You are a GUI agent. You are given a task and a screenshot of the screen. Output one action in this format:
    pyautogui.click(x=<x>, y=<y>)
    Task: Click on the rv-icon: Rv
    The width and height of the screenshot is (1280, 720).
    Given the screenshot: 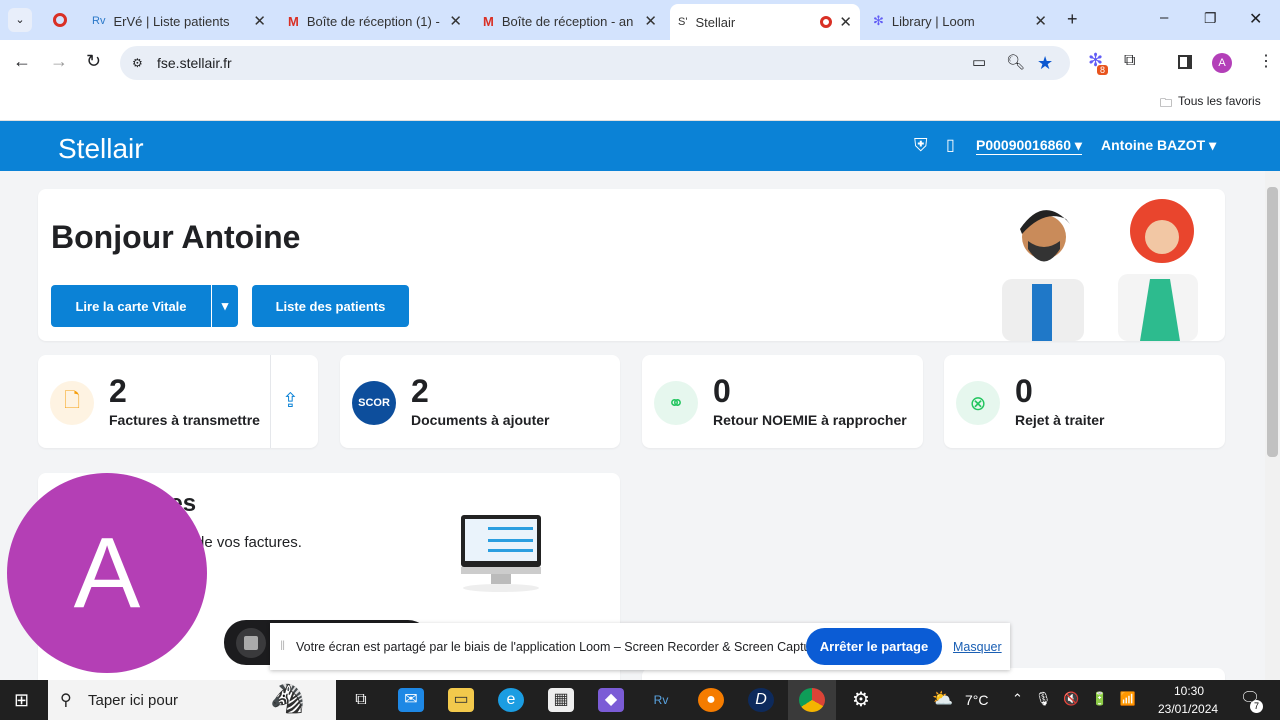 What is the action you would take?
    pyautogui.click(x=99, y=21)
    